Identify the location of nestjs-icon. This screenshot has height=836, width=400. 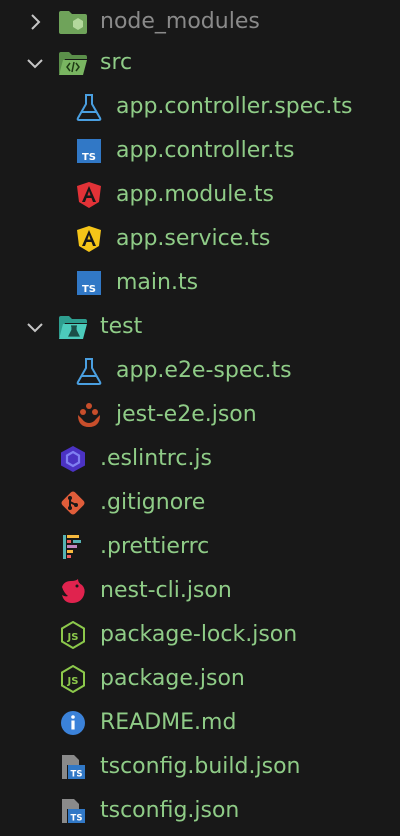
(73, 591).